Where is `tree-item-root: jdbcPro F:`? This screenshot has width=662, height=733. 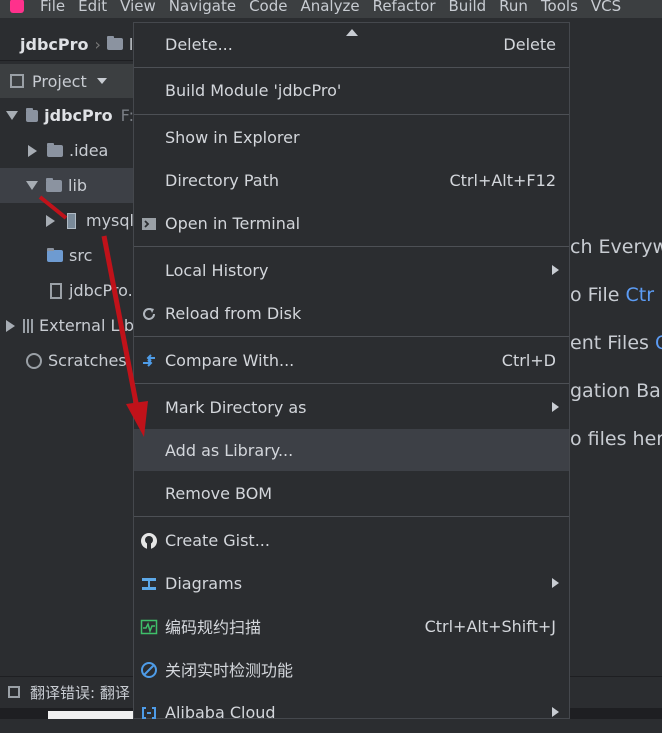
tree-item-root: jdbcPro F: is located at coordinates (67, 115).